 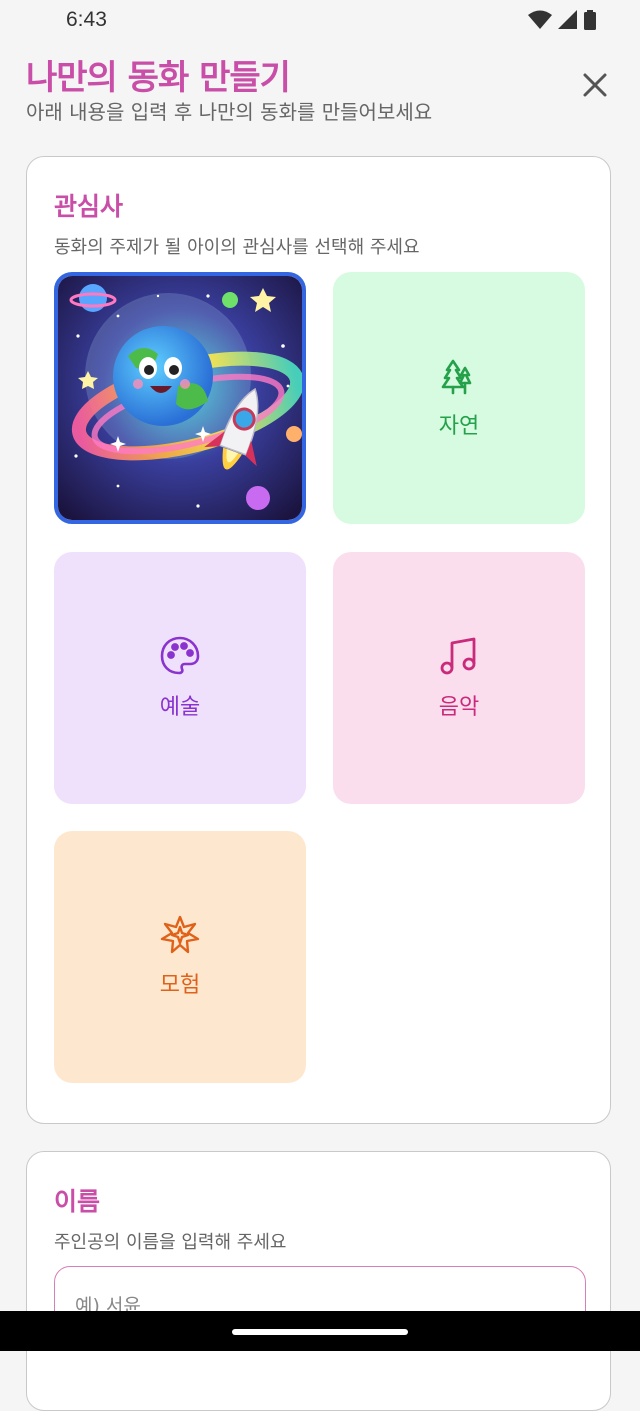 I want to click on close-icon, so click(x=595, y=85).